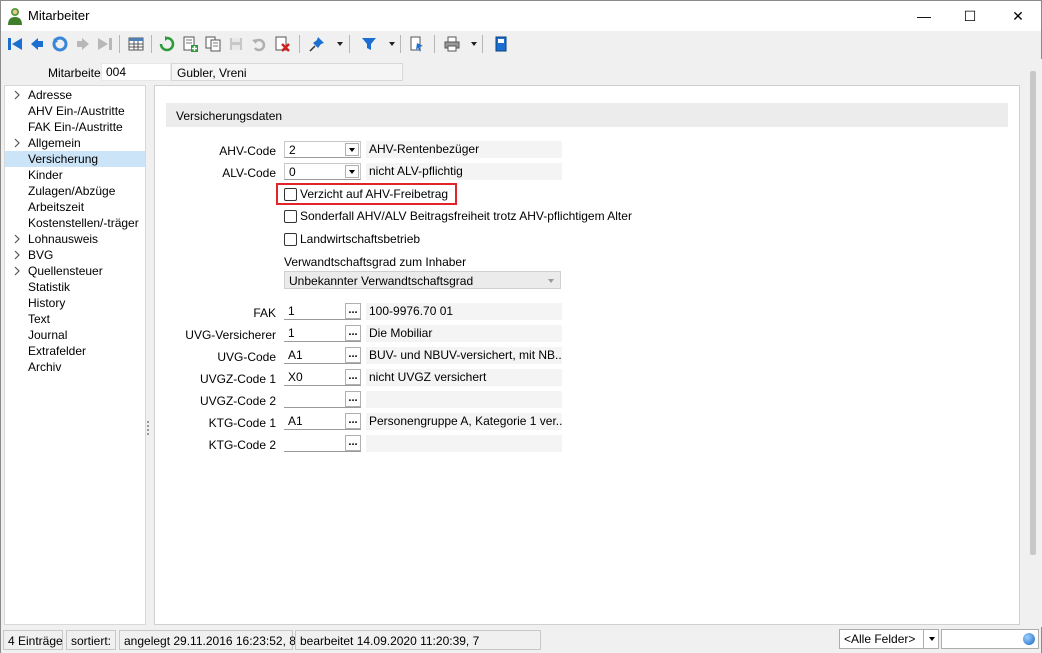 The height and width of the screenshot is (653, 1042). I want to click on sidebar-item: History, so click(75, 303).